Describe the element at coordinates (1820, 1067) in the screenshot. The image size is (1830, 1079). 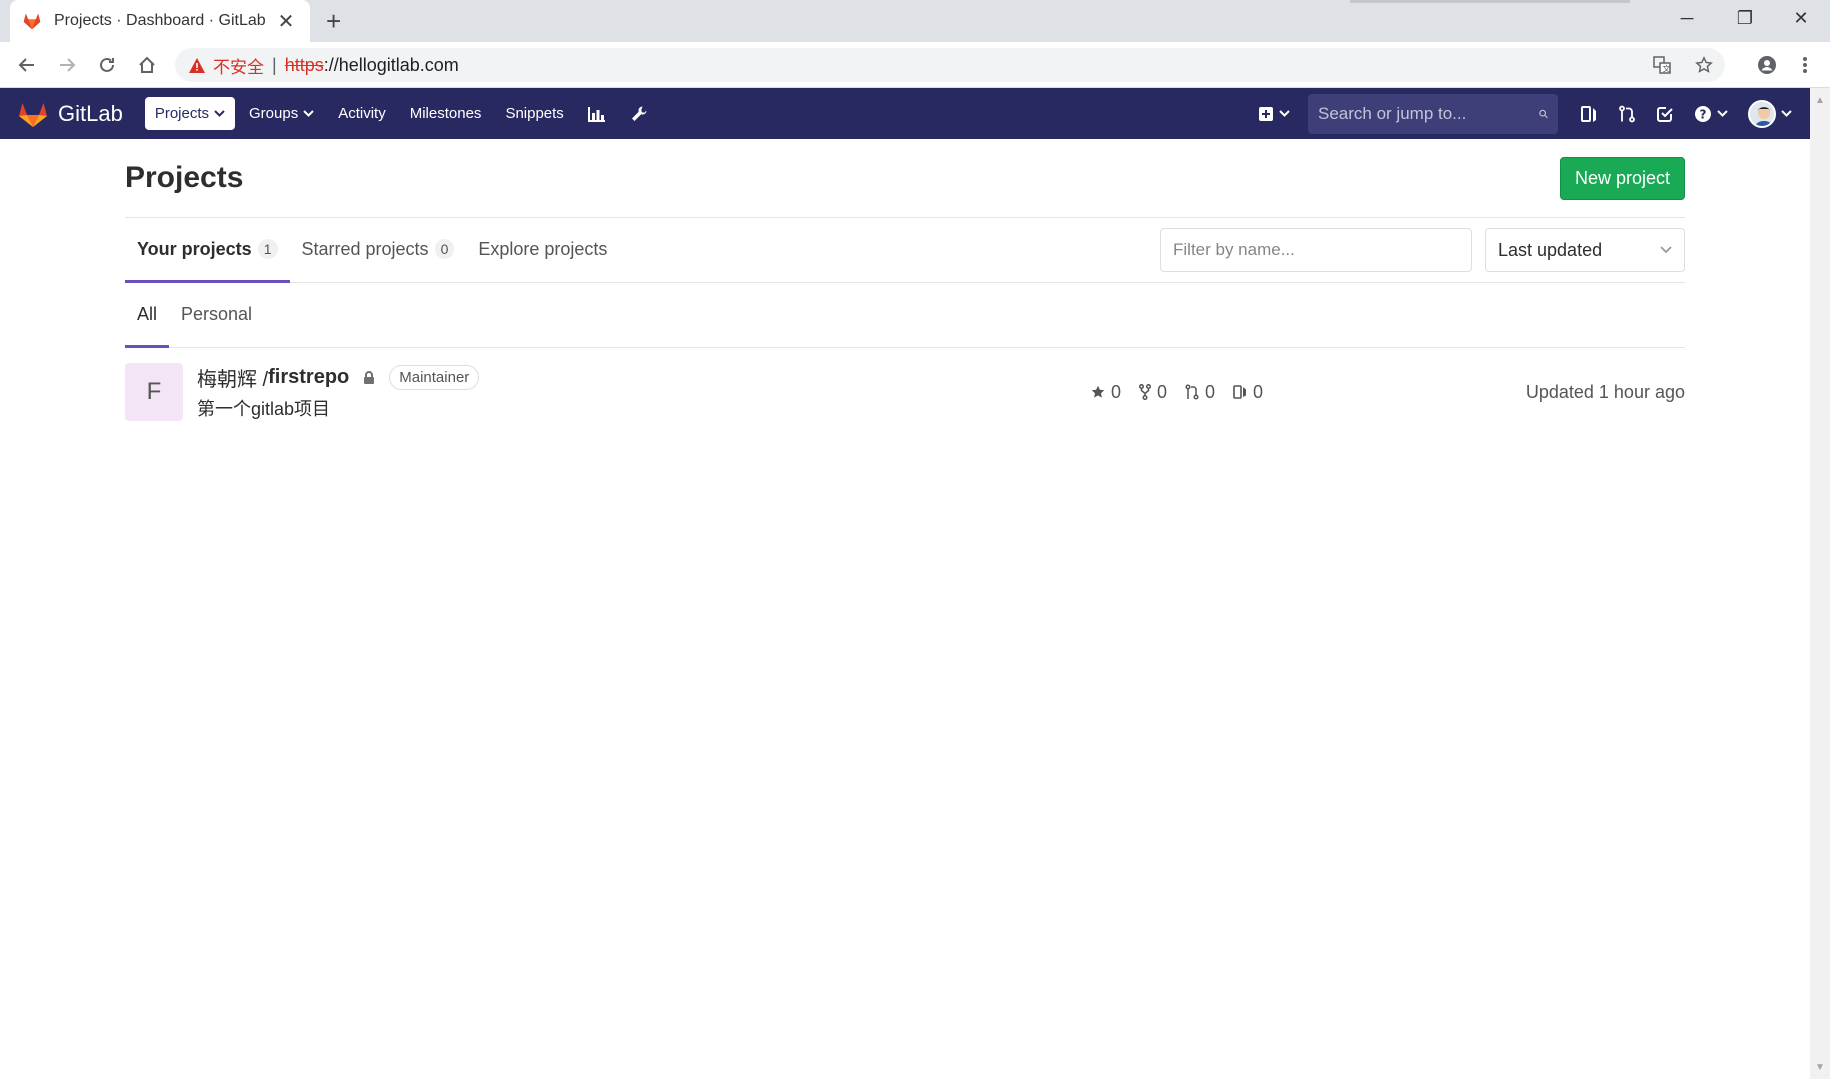
I see `scroll-down-icon: ▼` at that location.